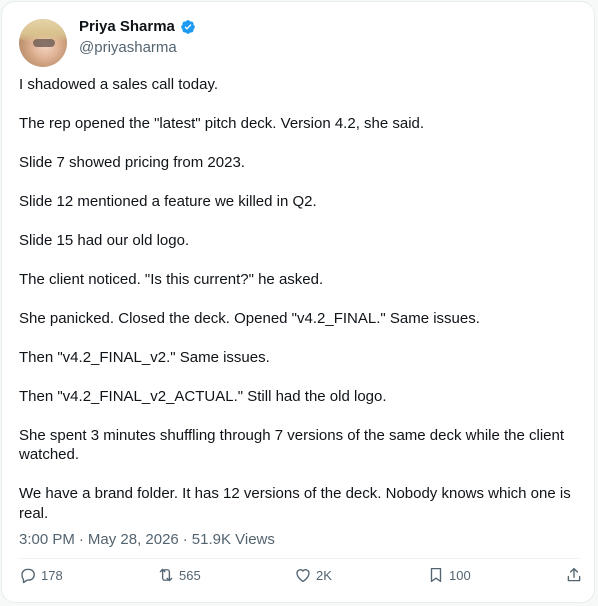 This screenshot has width=598, height=606. What do you see at coordinates (104, 240) in the screenshot?
I see `post-paragraph: Slide 15 had our old logo.` at bounding box center [104, 240].